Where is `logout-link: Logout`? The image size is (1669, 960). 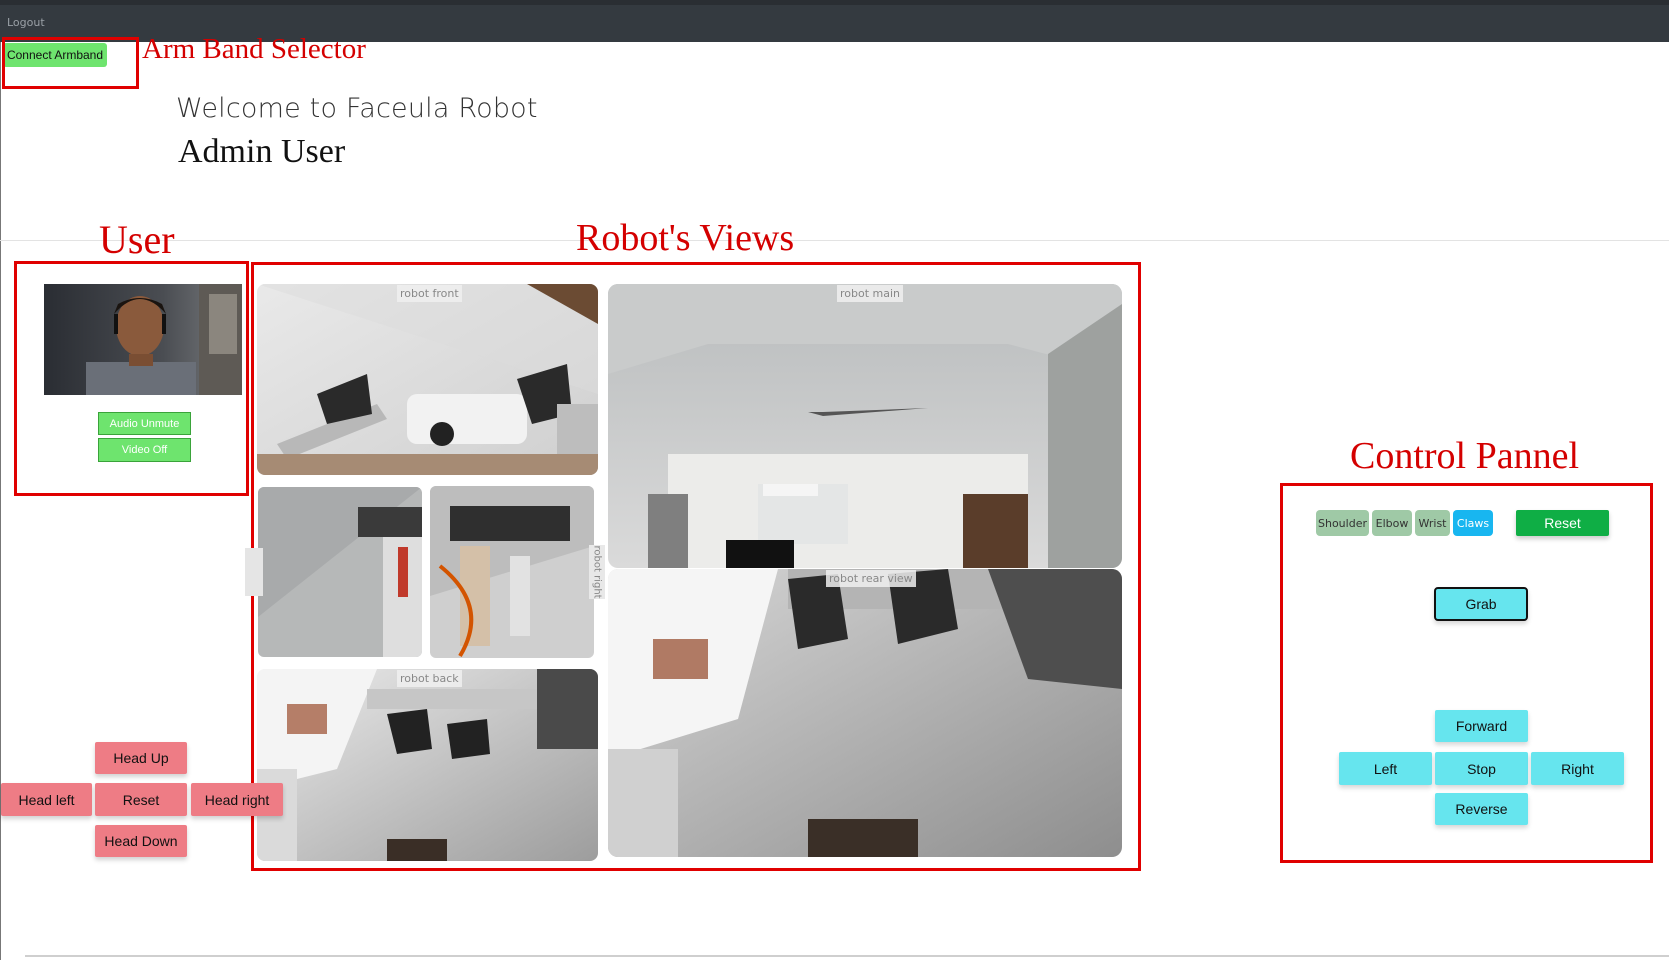
logout-link: Logout is located at coordinates (26, 22).